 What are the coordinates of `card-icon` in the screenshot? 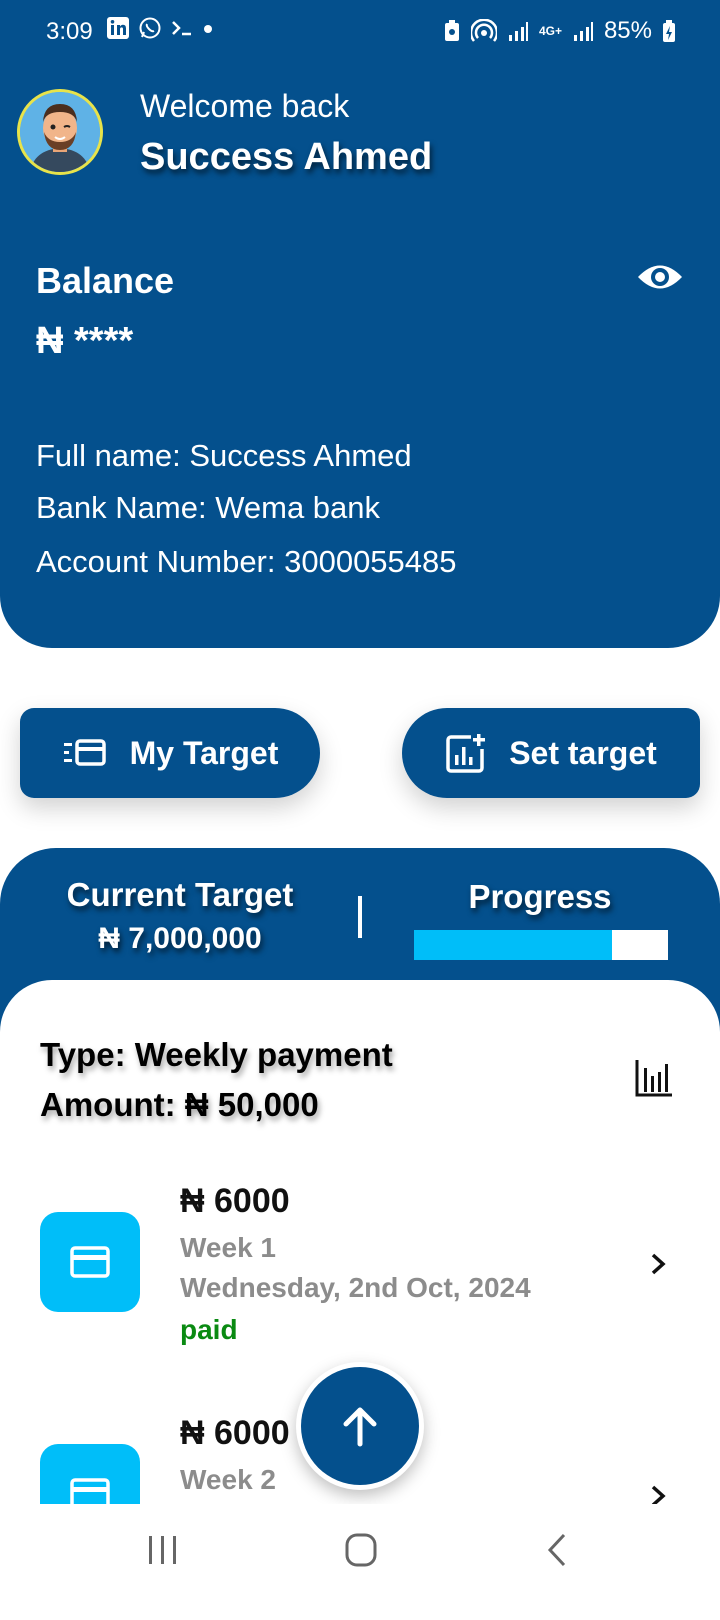 It's located at (90, 1262).